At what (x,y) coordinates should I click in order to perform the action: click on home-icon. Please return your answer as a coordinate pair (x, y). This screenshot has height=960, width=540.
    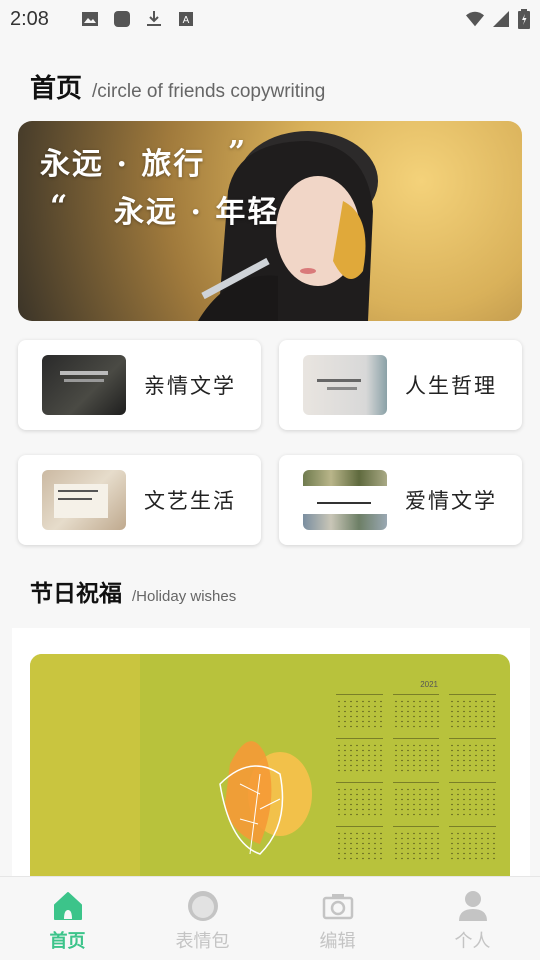
    Looking at the image, I should click on (67, 906).